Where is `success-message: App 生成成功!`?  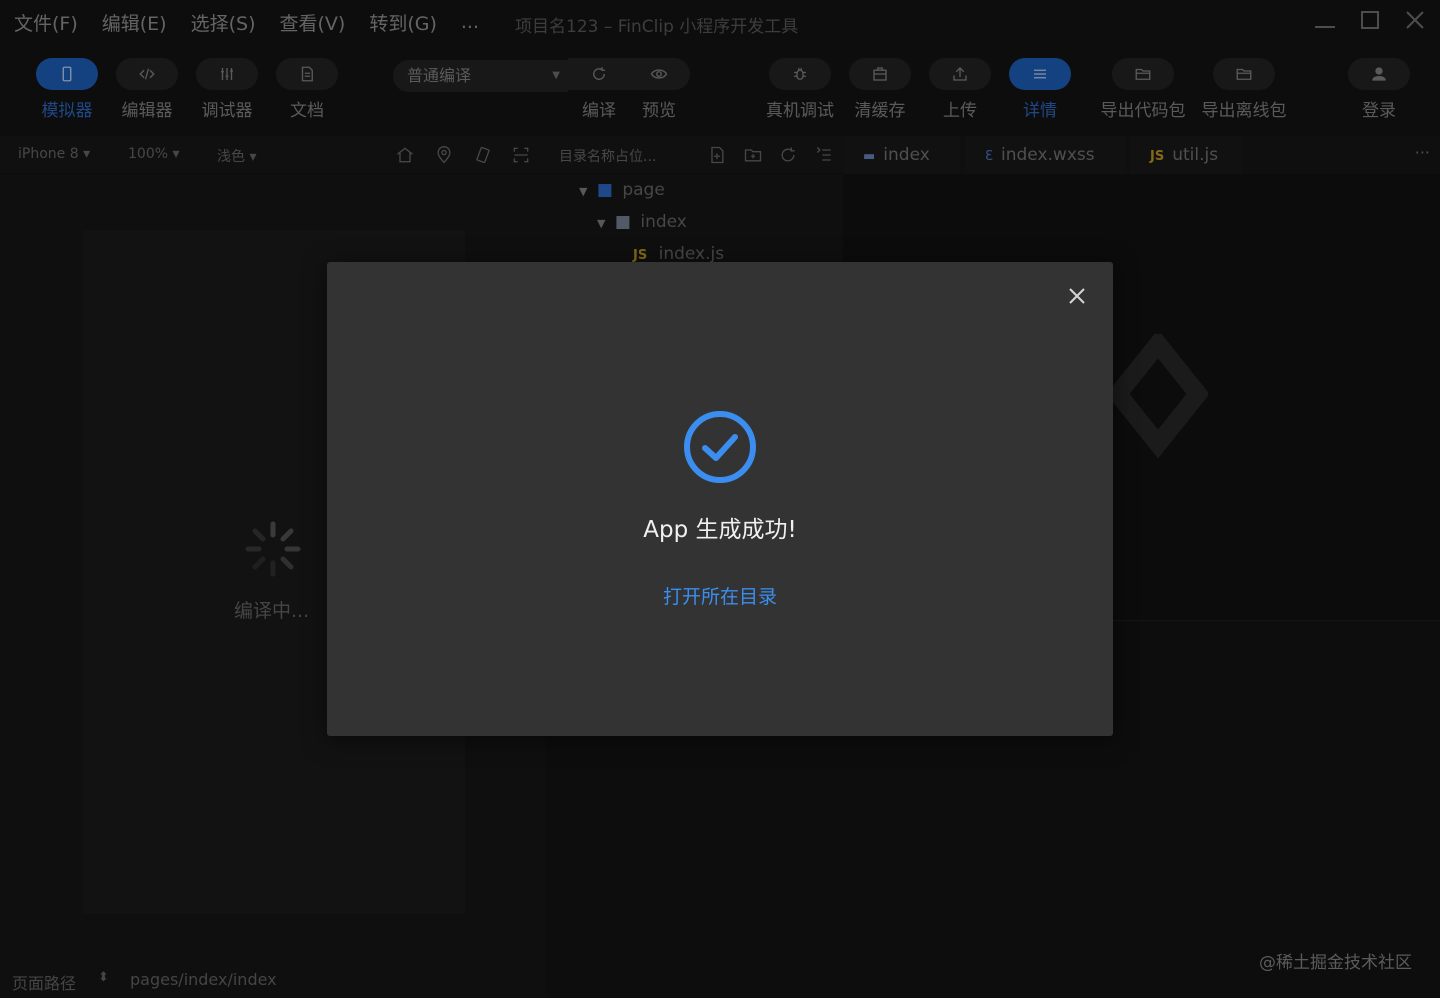 success-message: App 生成成功! is located at coordinates (720, 530).